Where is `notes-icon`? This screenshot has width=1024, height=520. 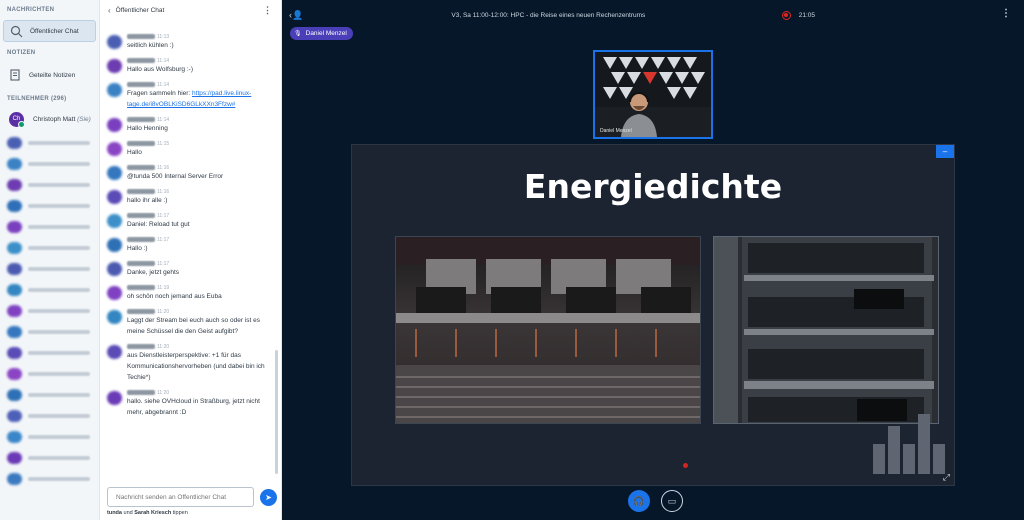
notes-icon is located at coordinates (15, 75).